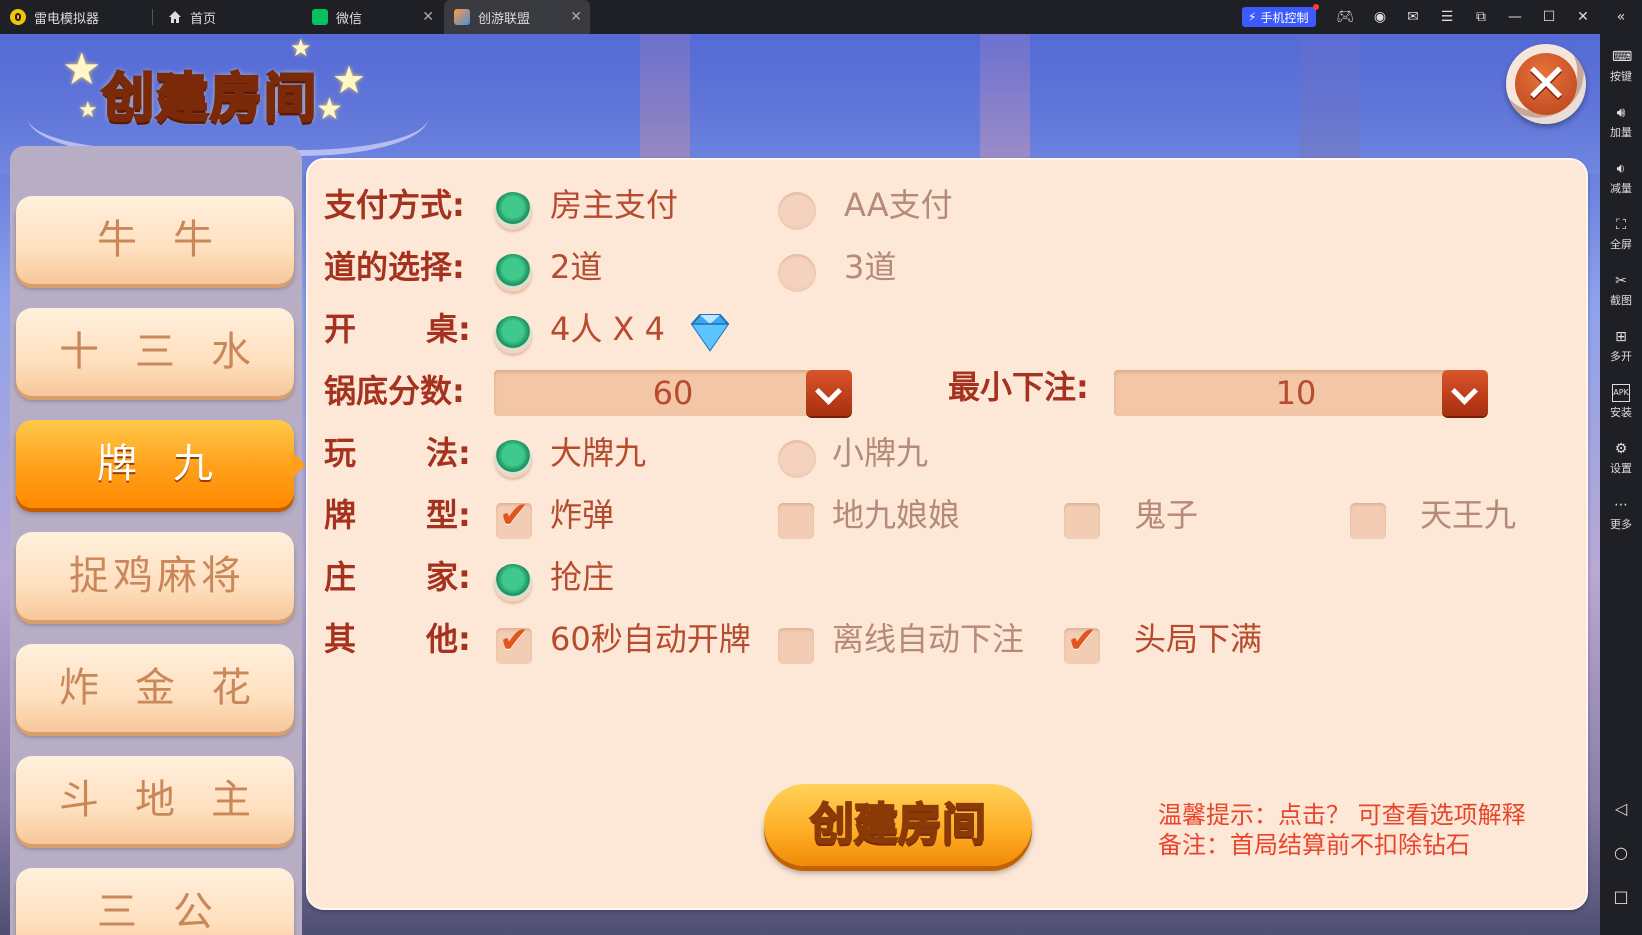 This screenshot has height=935, width=1642. What do you see at coordinates (1413, 17) in the screenshot?
I see `mail-icon: ✉` at bounding box center [1413, 17].